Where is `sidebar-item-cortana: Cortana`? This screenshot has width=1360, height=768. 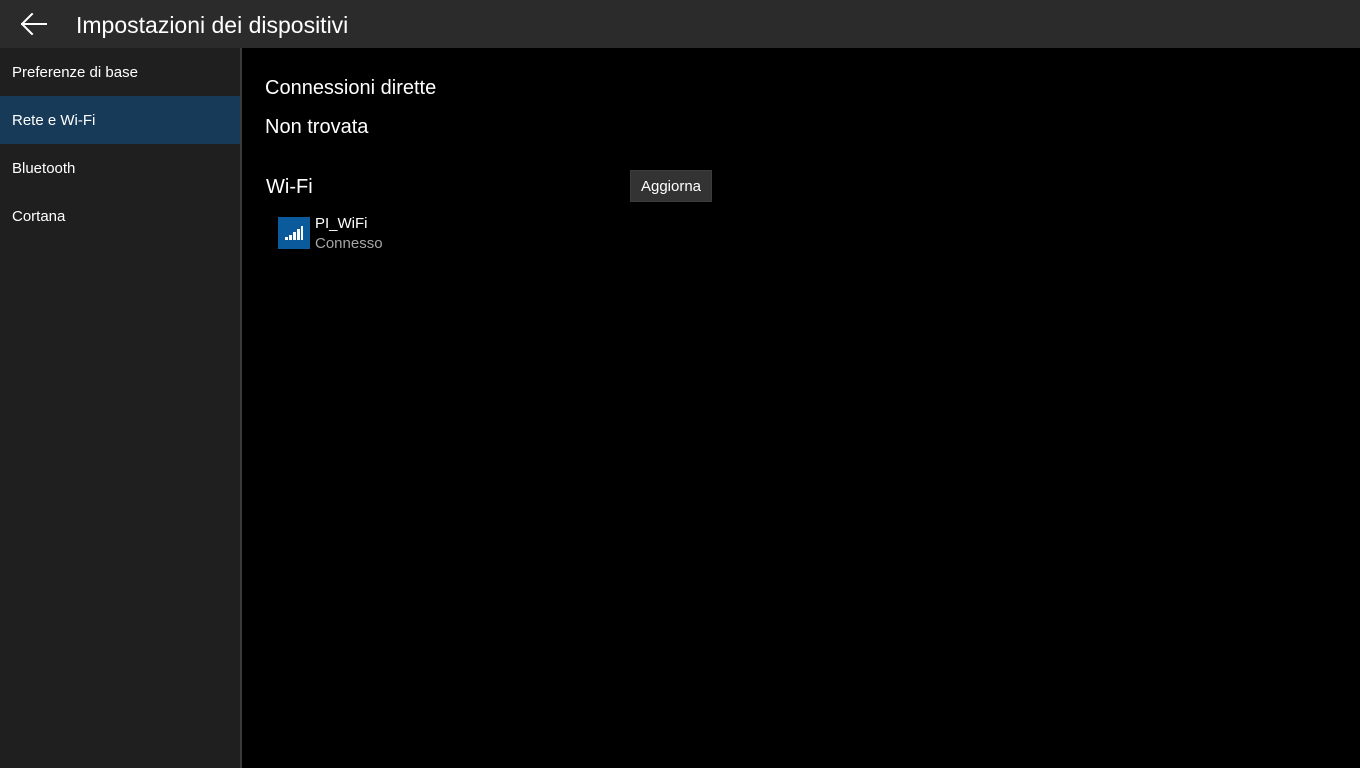
sidebar-item-cortana: Cortana is located at coordinates (120, 216).